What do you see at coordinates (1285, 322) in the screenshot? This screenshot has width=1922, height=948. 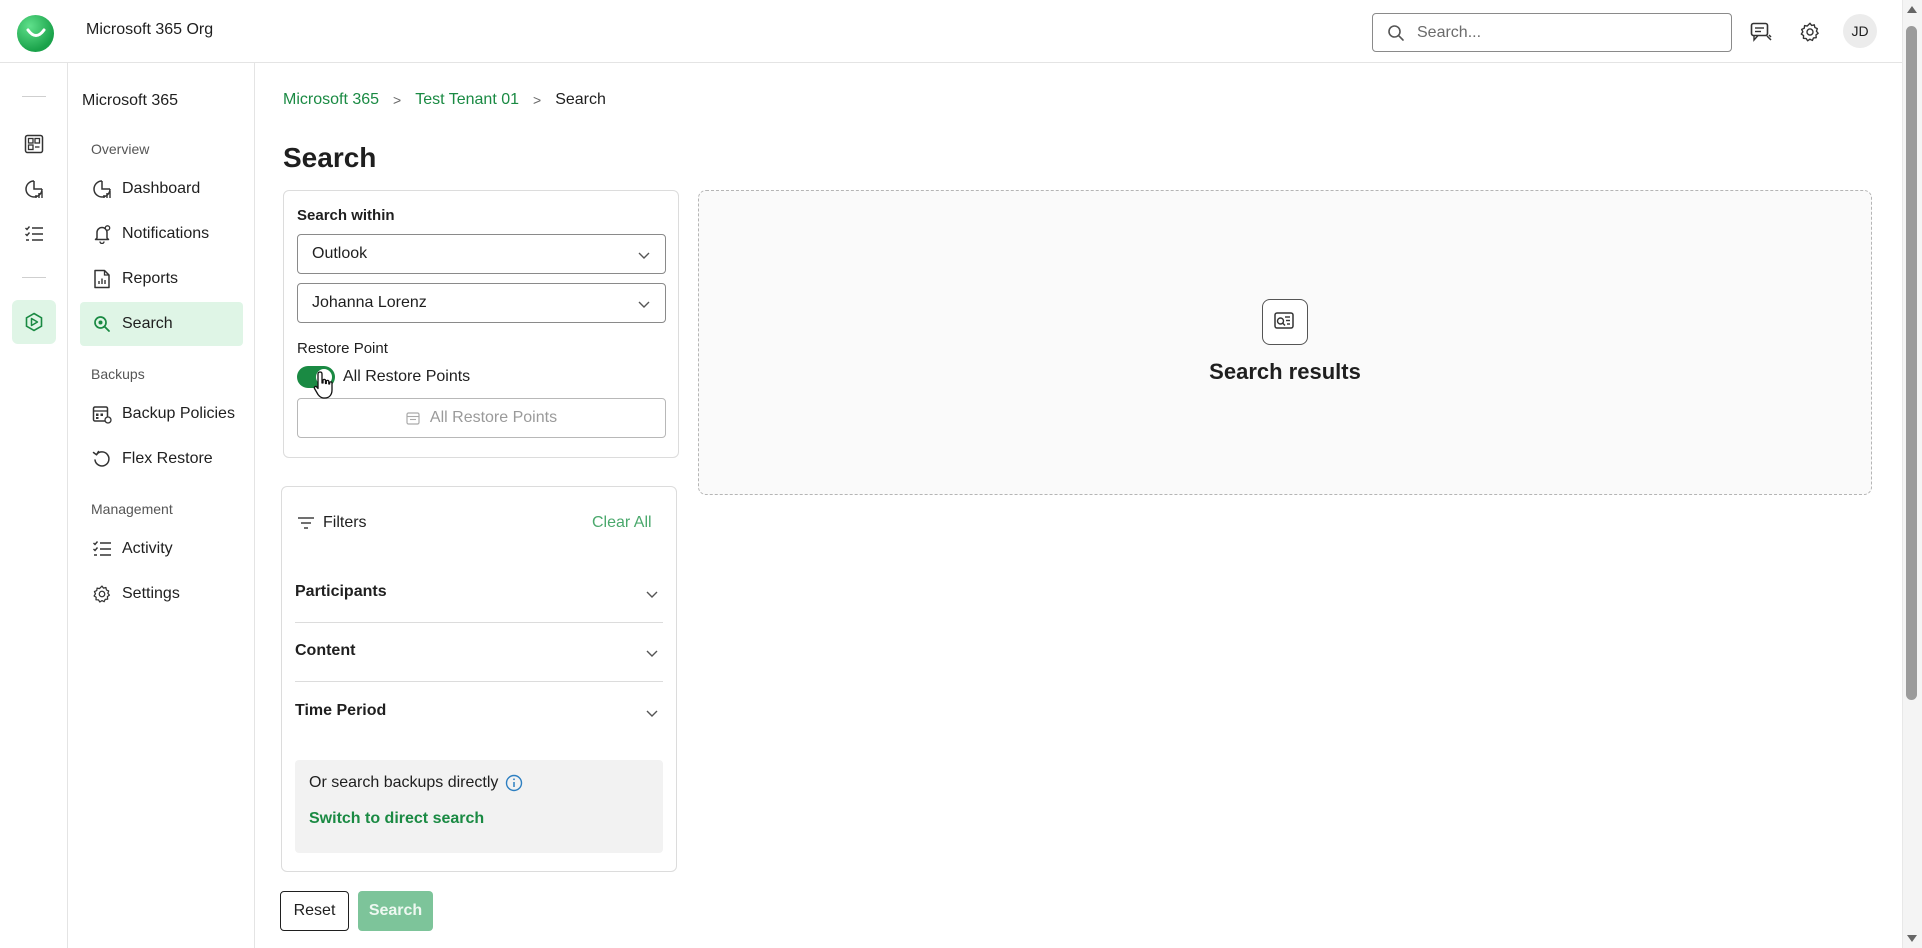 I see `search-results-icon` at bounding box center [1285, 322].